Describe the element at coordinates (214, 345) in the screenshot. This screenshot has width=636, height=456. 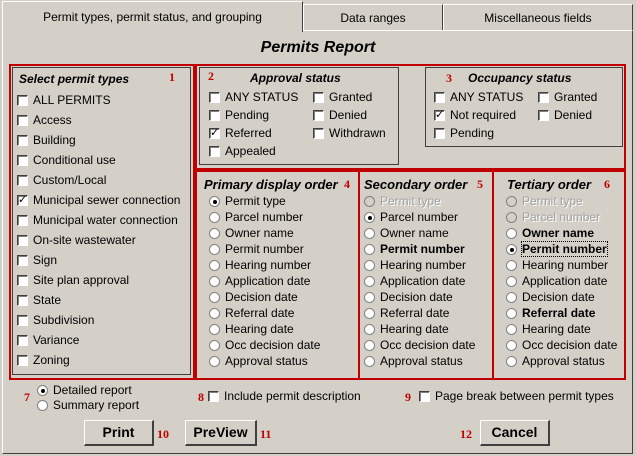
I see `primary-order-occ-decision-date-button` at that location.